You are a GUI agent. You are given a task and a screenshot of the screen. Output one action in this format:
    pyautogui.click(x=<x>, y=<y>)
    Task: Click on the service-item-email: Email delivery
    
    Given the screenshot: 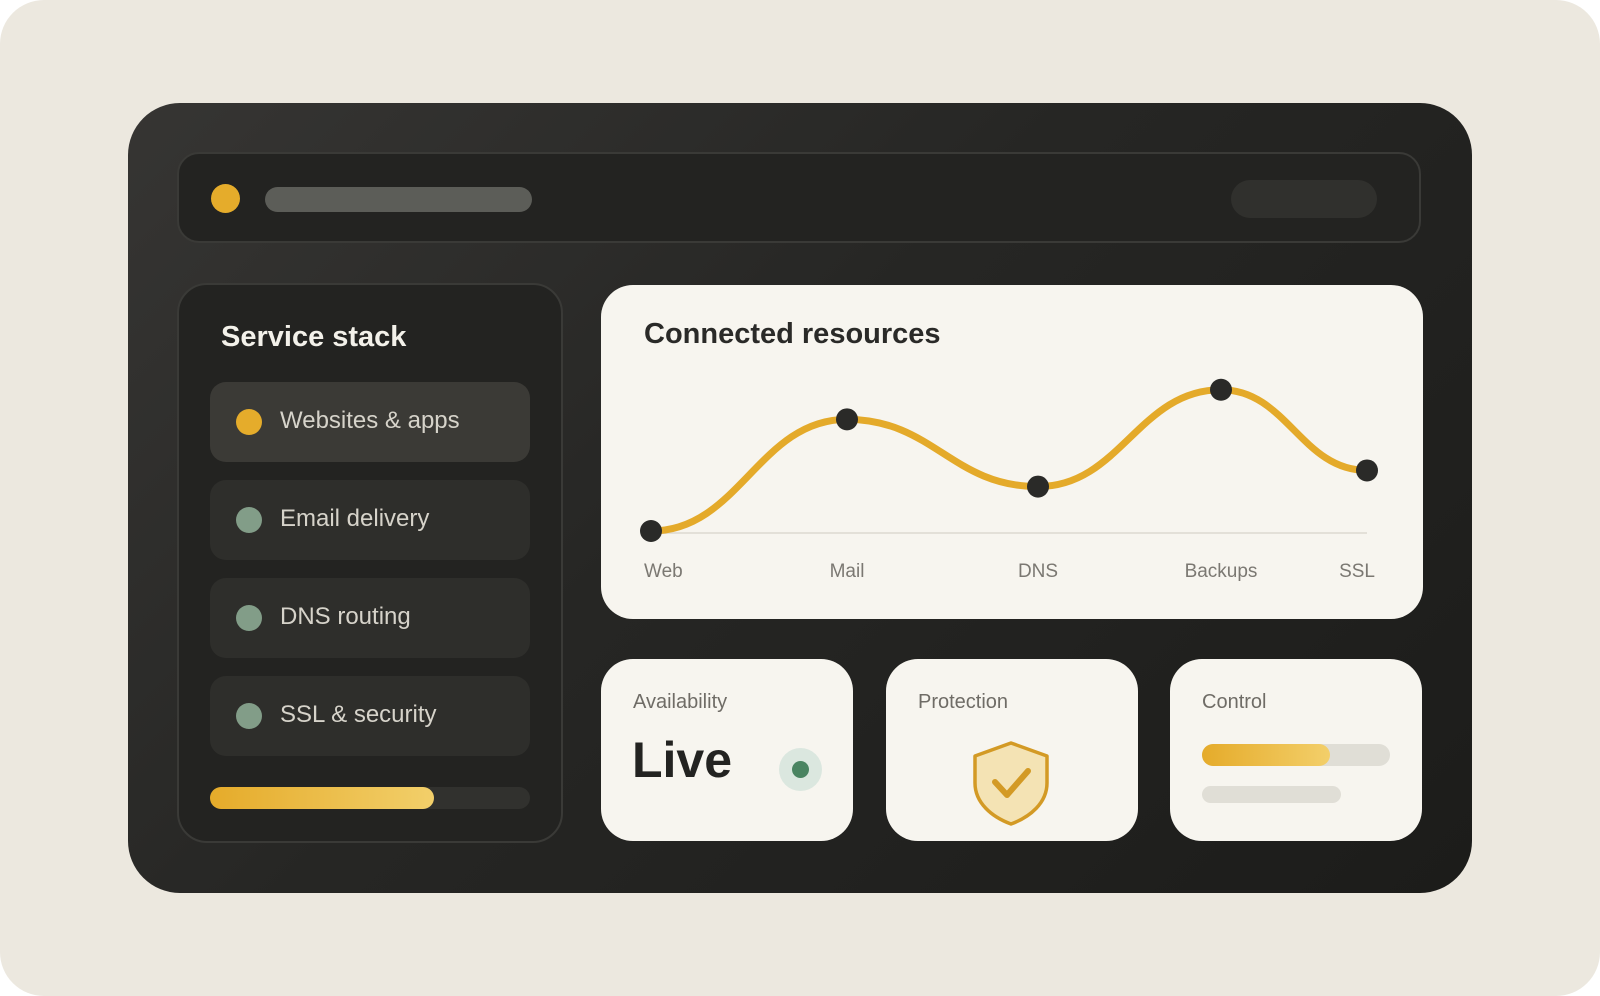 What is the action you would take?
    pyautogui.click(x=370, y=520)
    